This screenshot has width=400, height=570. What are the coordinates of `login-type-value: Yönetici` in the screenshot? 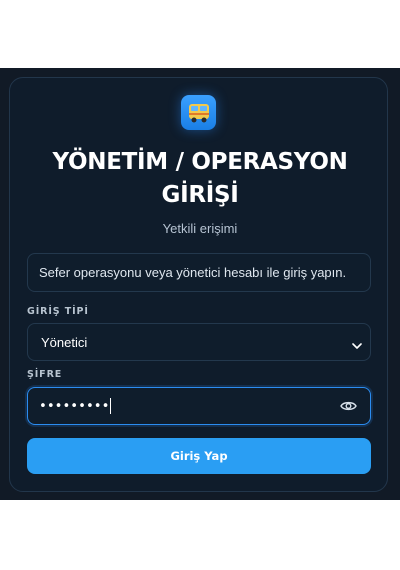 It's located at (64, 342).